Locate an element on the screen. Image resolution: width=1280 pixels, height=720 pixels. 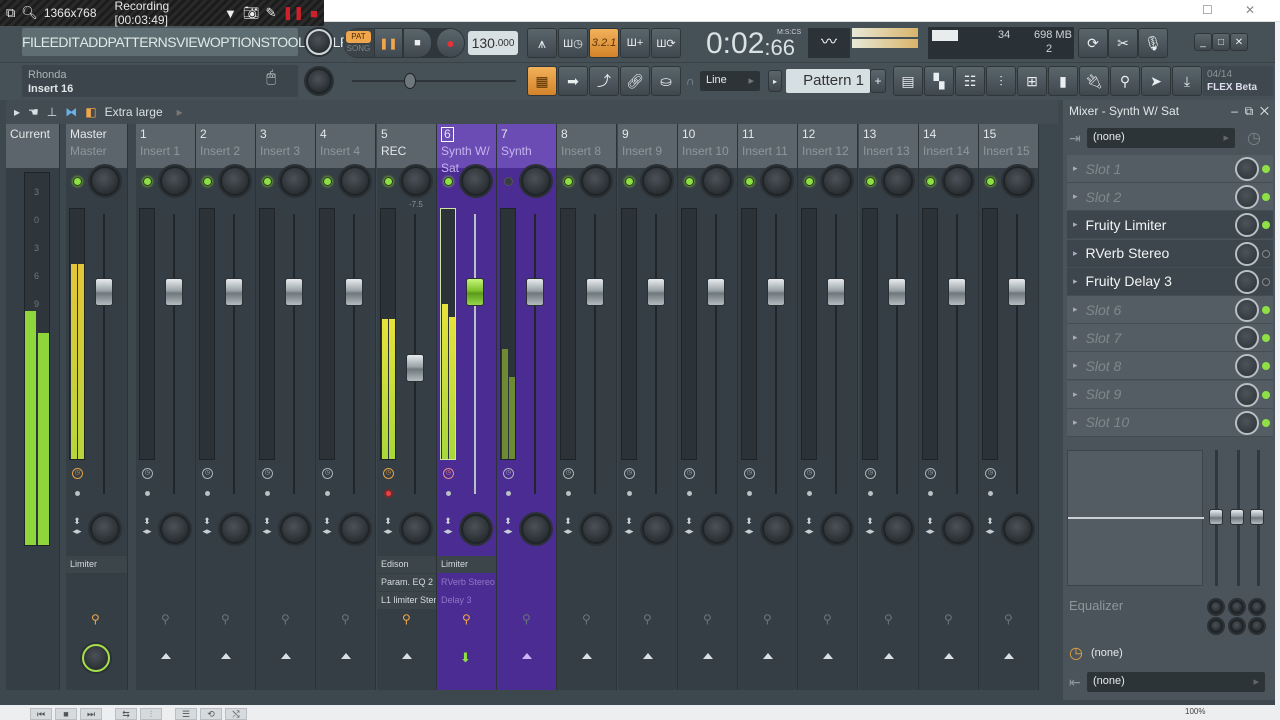
stereo-separation-icon: ⬍ ◂▸ is located at coordinates (388, 526).